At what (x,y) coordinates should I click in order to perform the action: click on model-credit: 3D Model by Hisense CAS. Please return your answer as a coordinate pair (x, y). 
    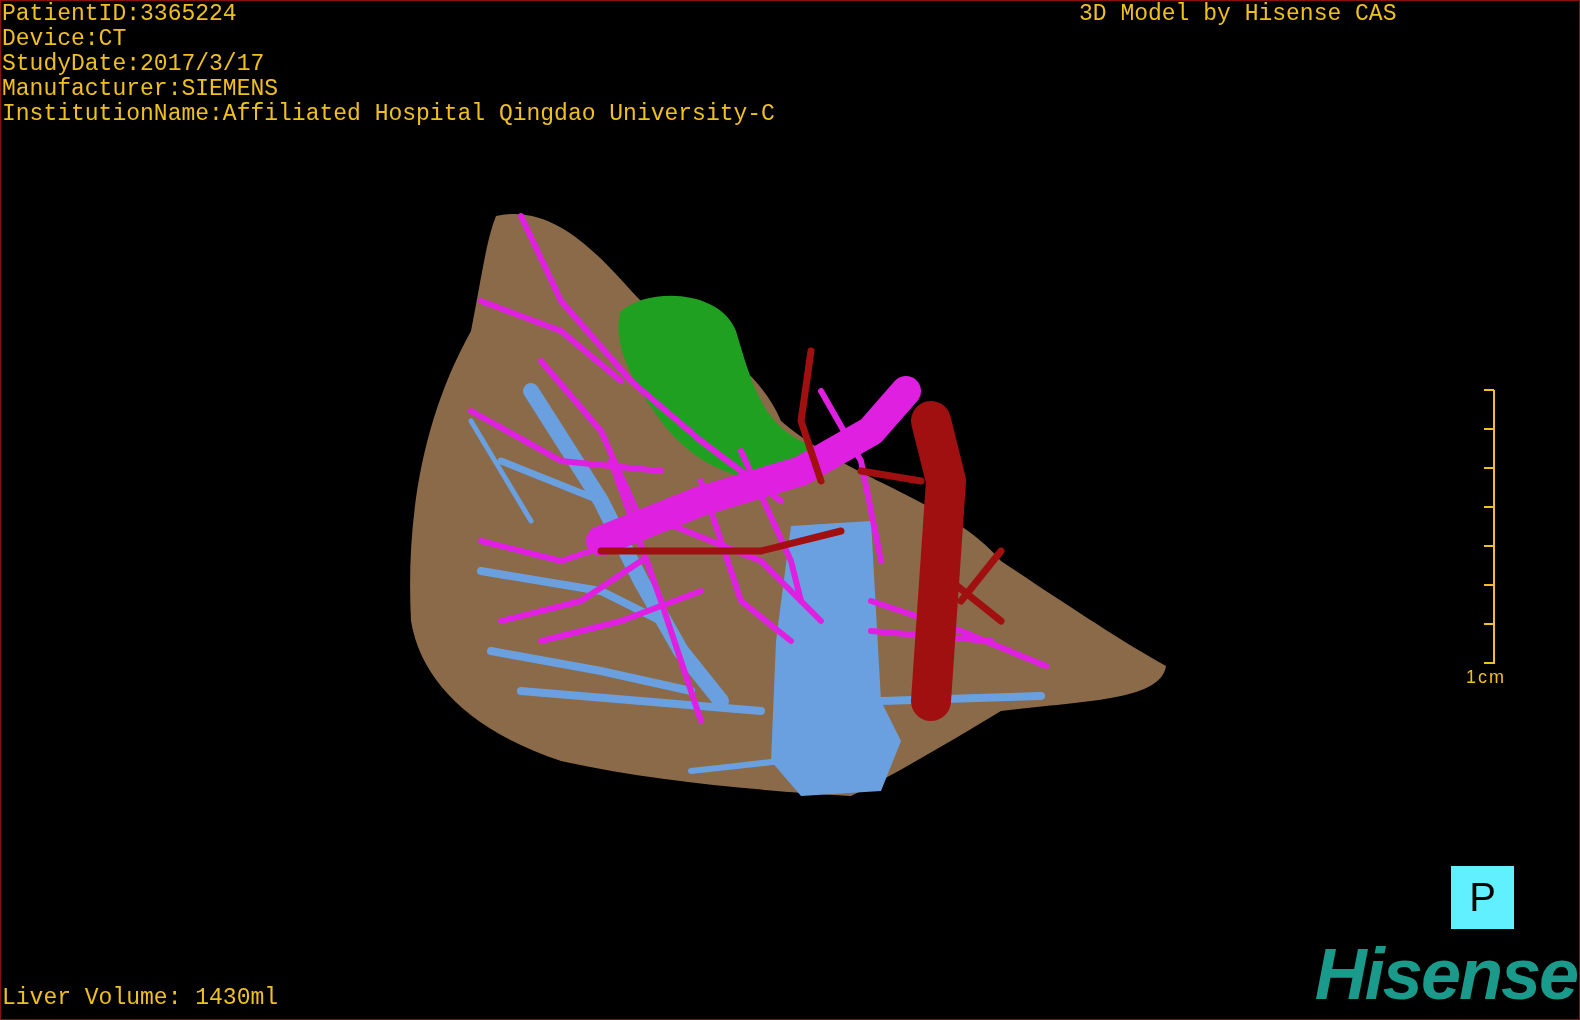
    Looking at the image, I should click on (1238, 14).